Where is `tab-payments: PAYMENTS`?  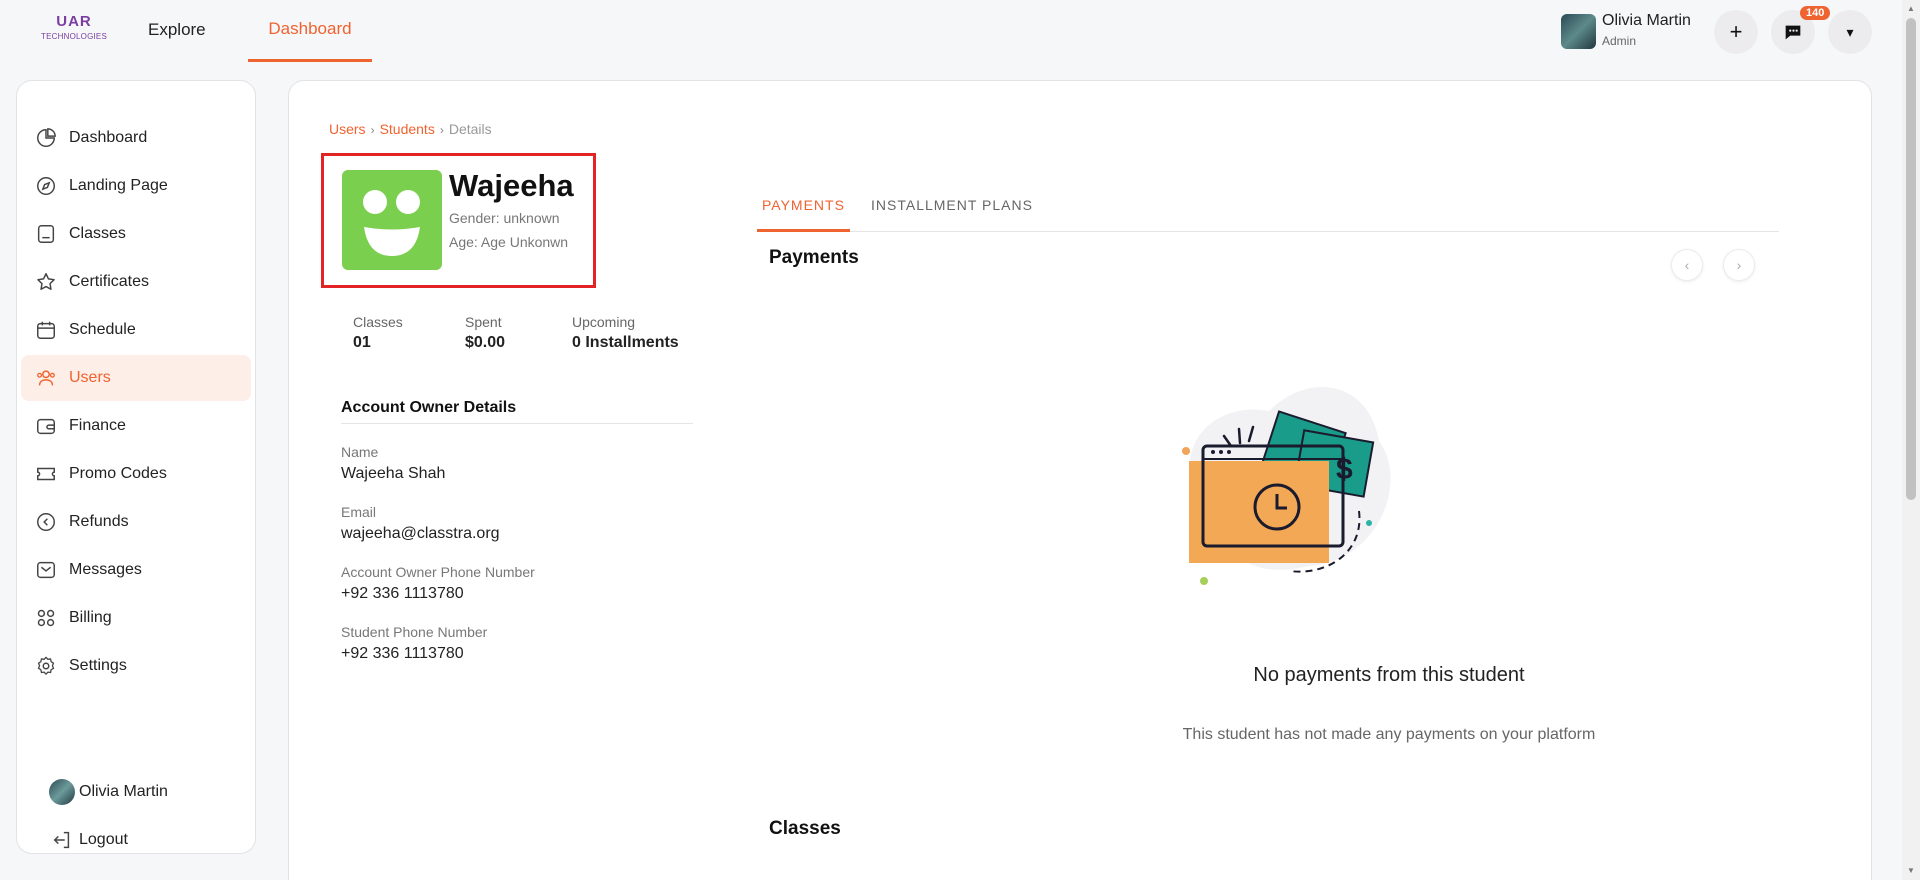
tab-payments: PAYMENTS is located at coordinates (803, 206).